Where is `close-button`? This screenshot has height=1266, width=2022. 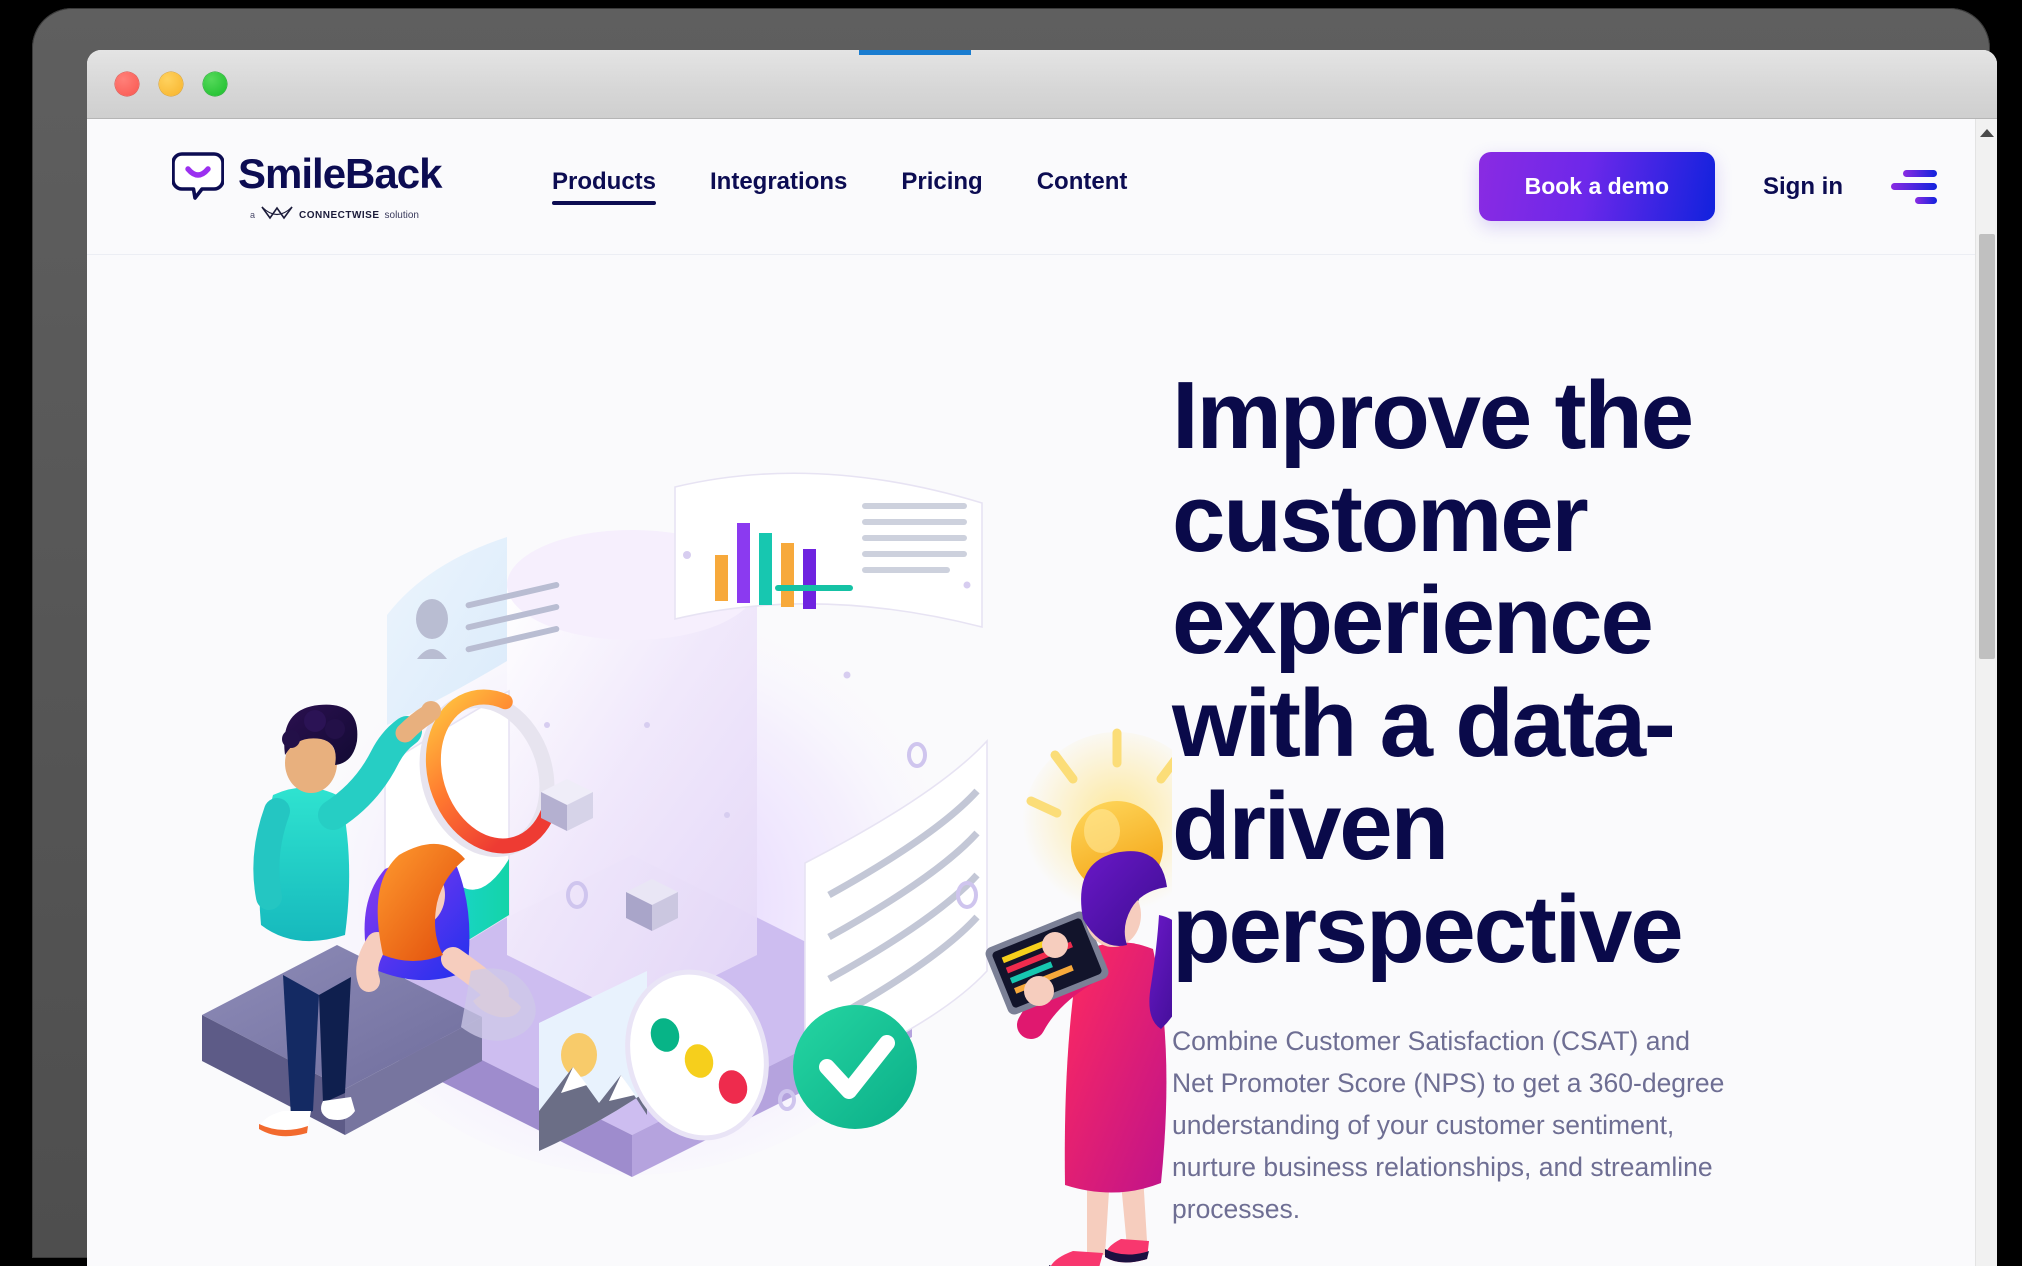
close-button is located at coordinates (127, 84).